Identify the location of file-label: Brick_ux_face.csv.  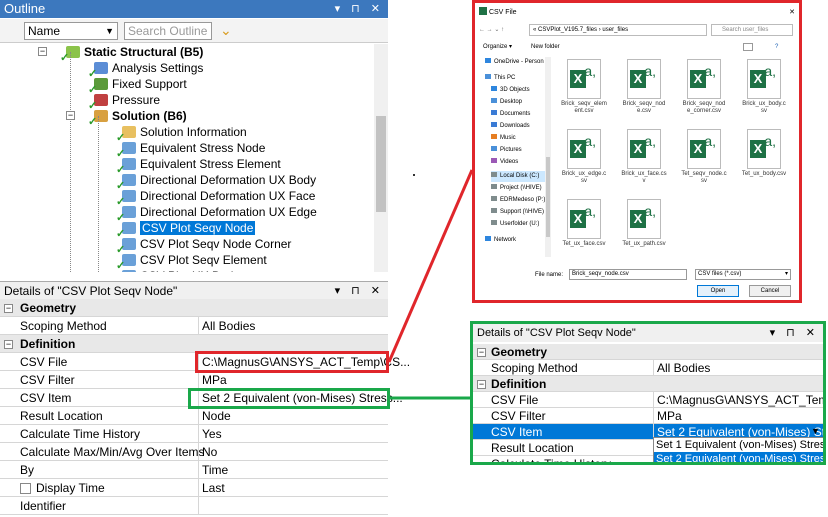
(644, 177).